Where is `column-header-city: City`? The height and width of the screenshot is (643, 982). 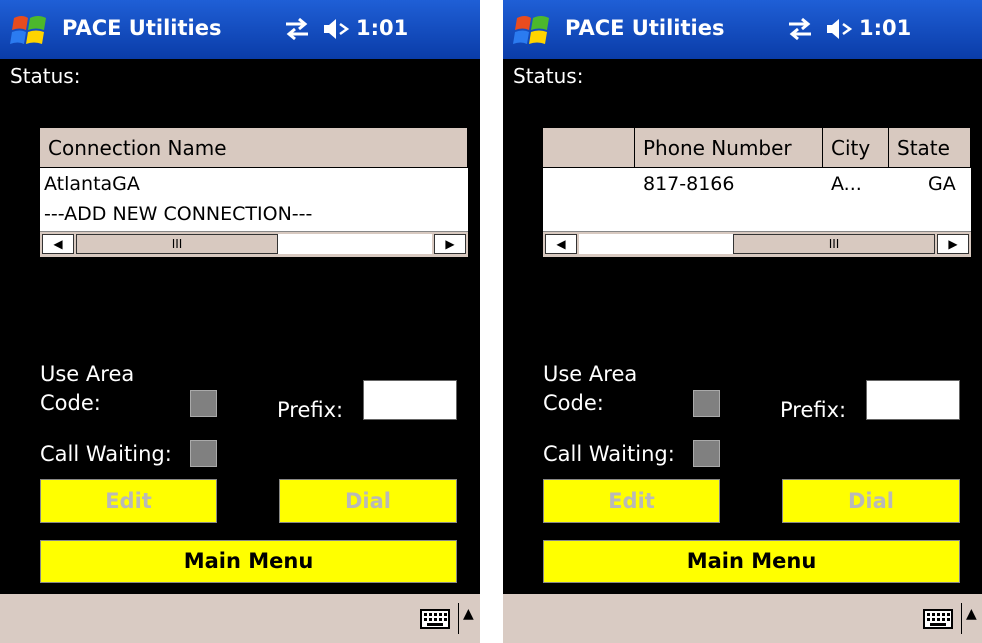 column-header-city: City is located at coordinates (856, 148).